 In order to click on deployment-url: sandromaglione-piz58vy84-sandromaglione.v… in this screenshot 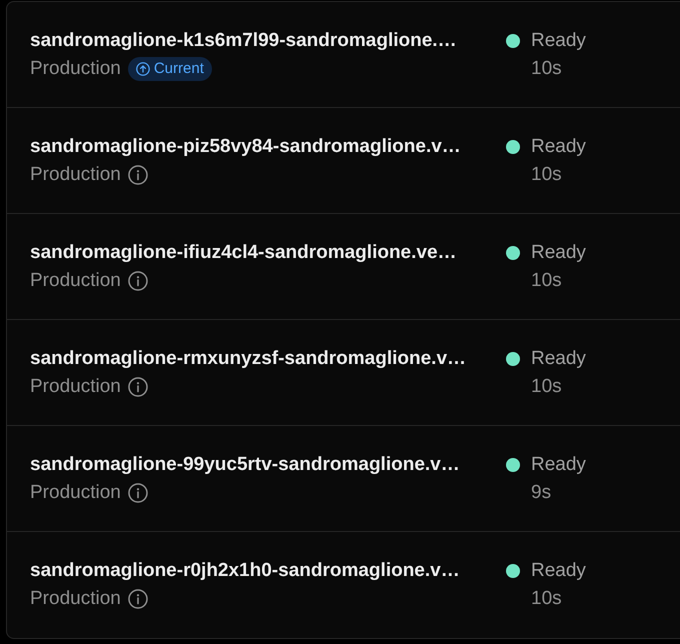, I will do `click(268, 146)`.